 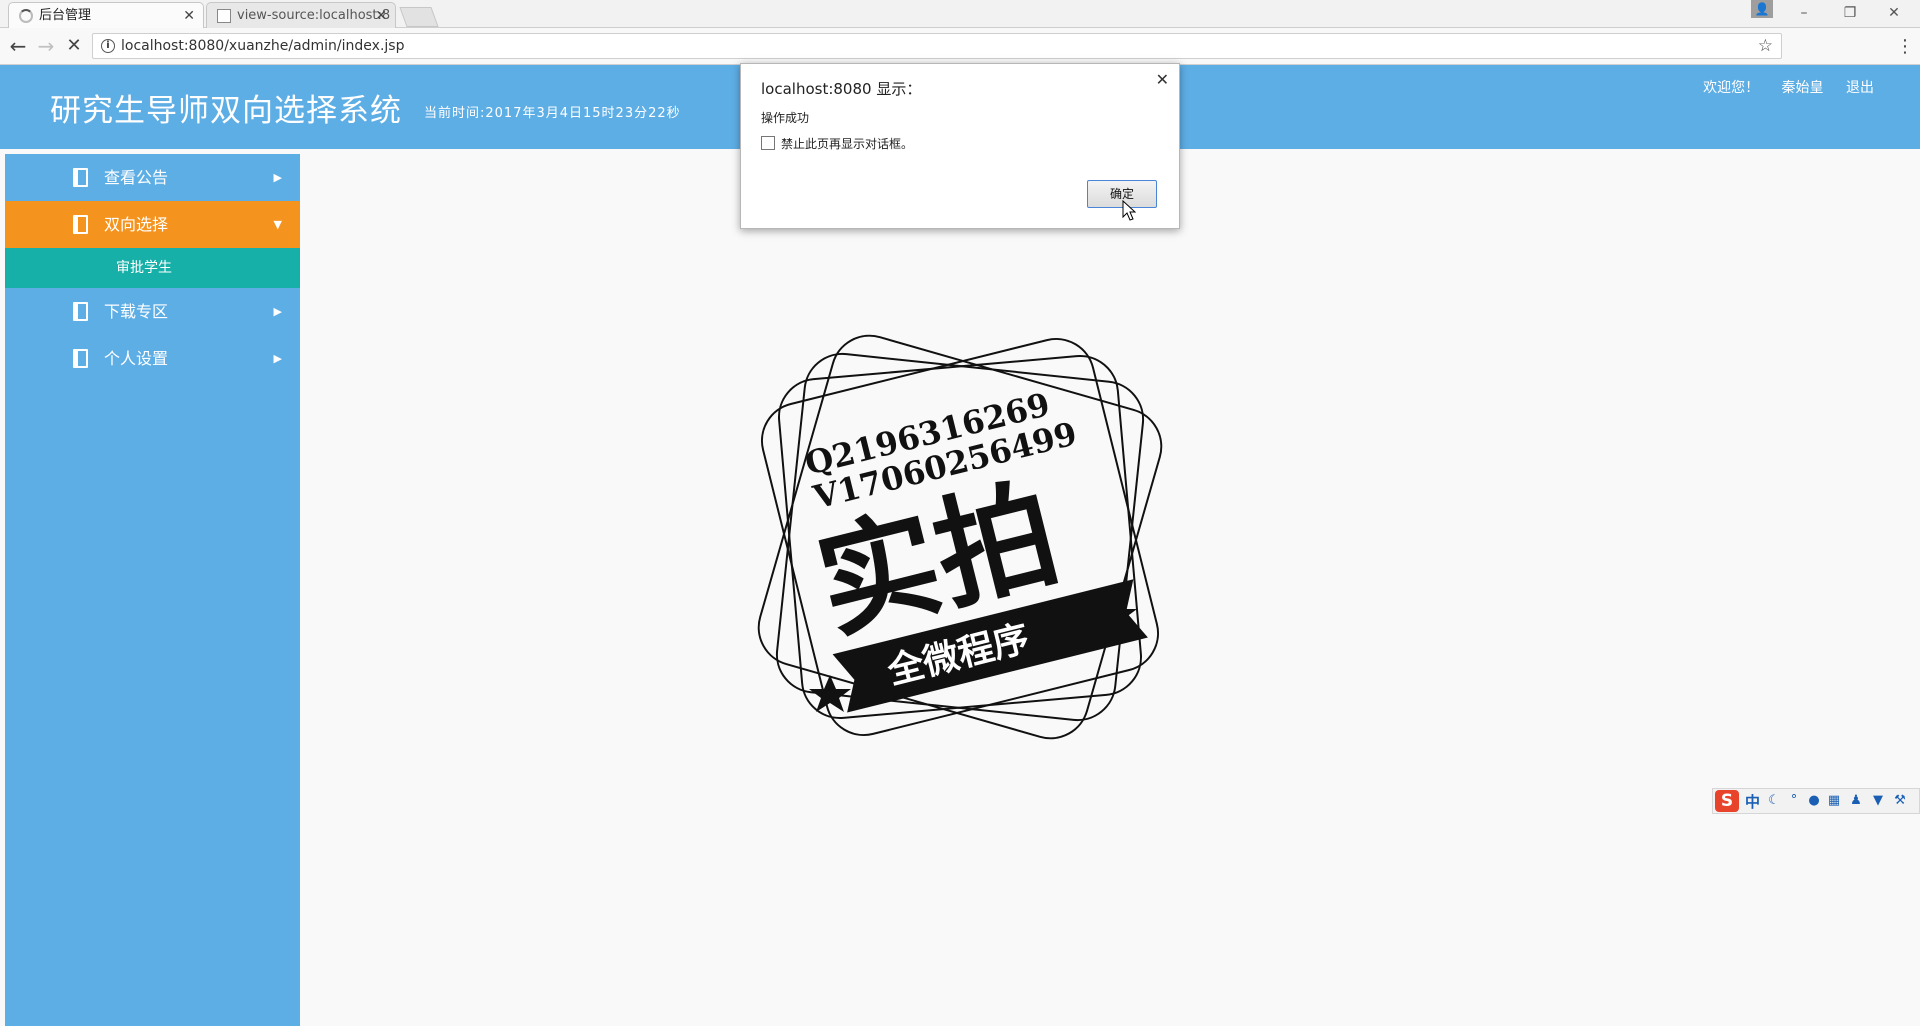 What do you see at coordinates (552, 113) in the screenshot?
I see `current-time: 当前时间:2017年3月4日15时23分22秒` at bounding box center [552, 113].